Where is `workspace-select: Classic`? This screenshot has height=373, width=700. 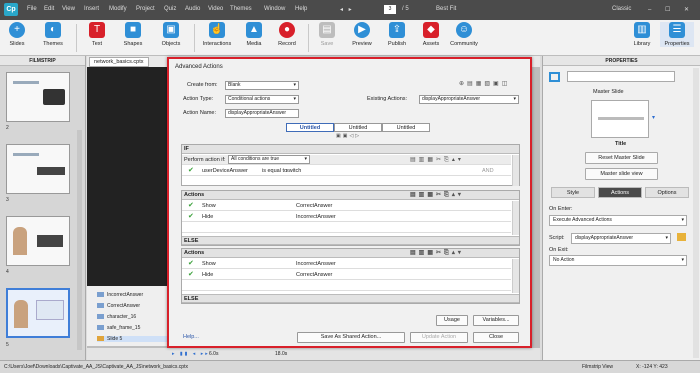 workspace-select: Classic is located at coordinates (621, 9).